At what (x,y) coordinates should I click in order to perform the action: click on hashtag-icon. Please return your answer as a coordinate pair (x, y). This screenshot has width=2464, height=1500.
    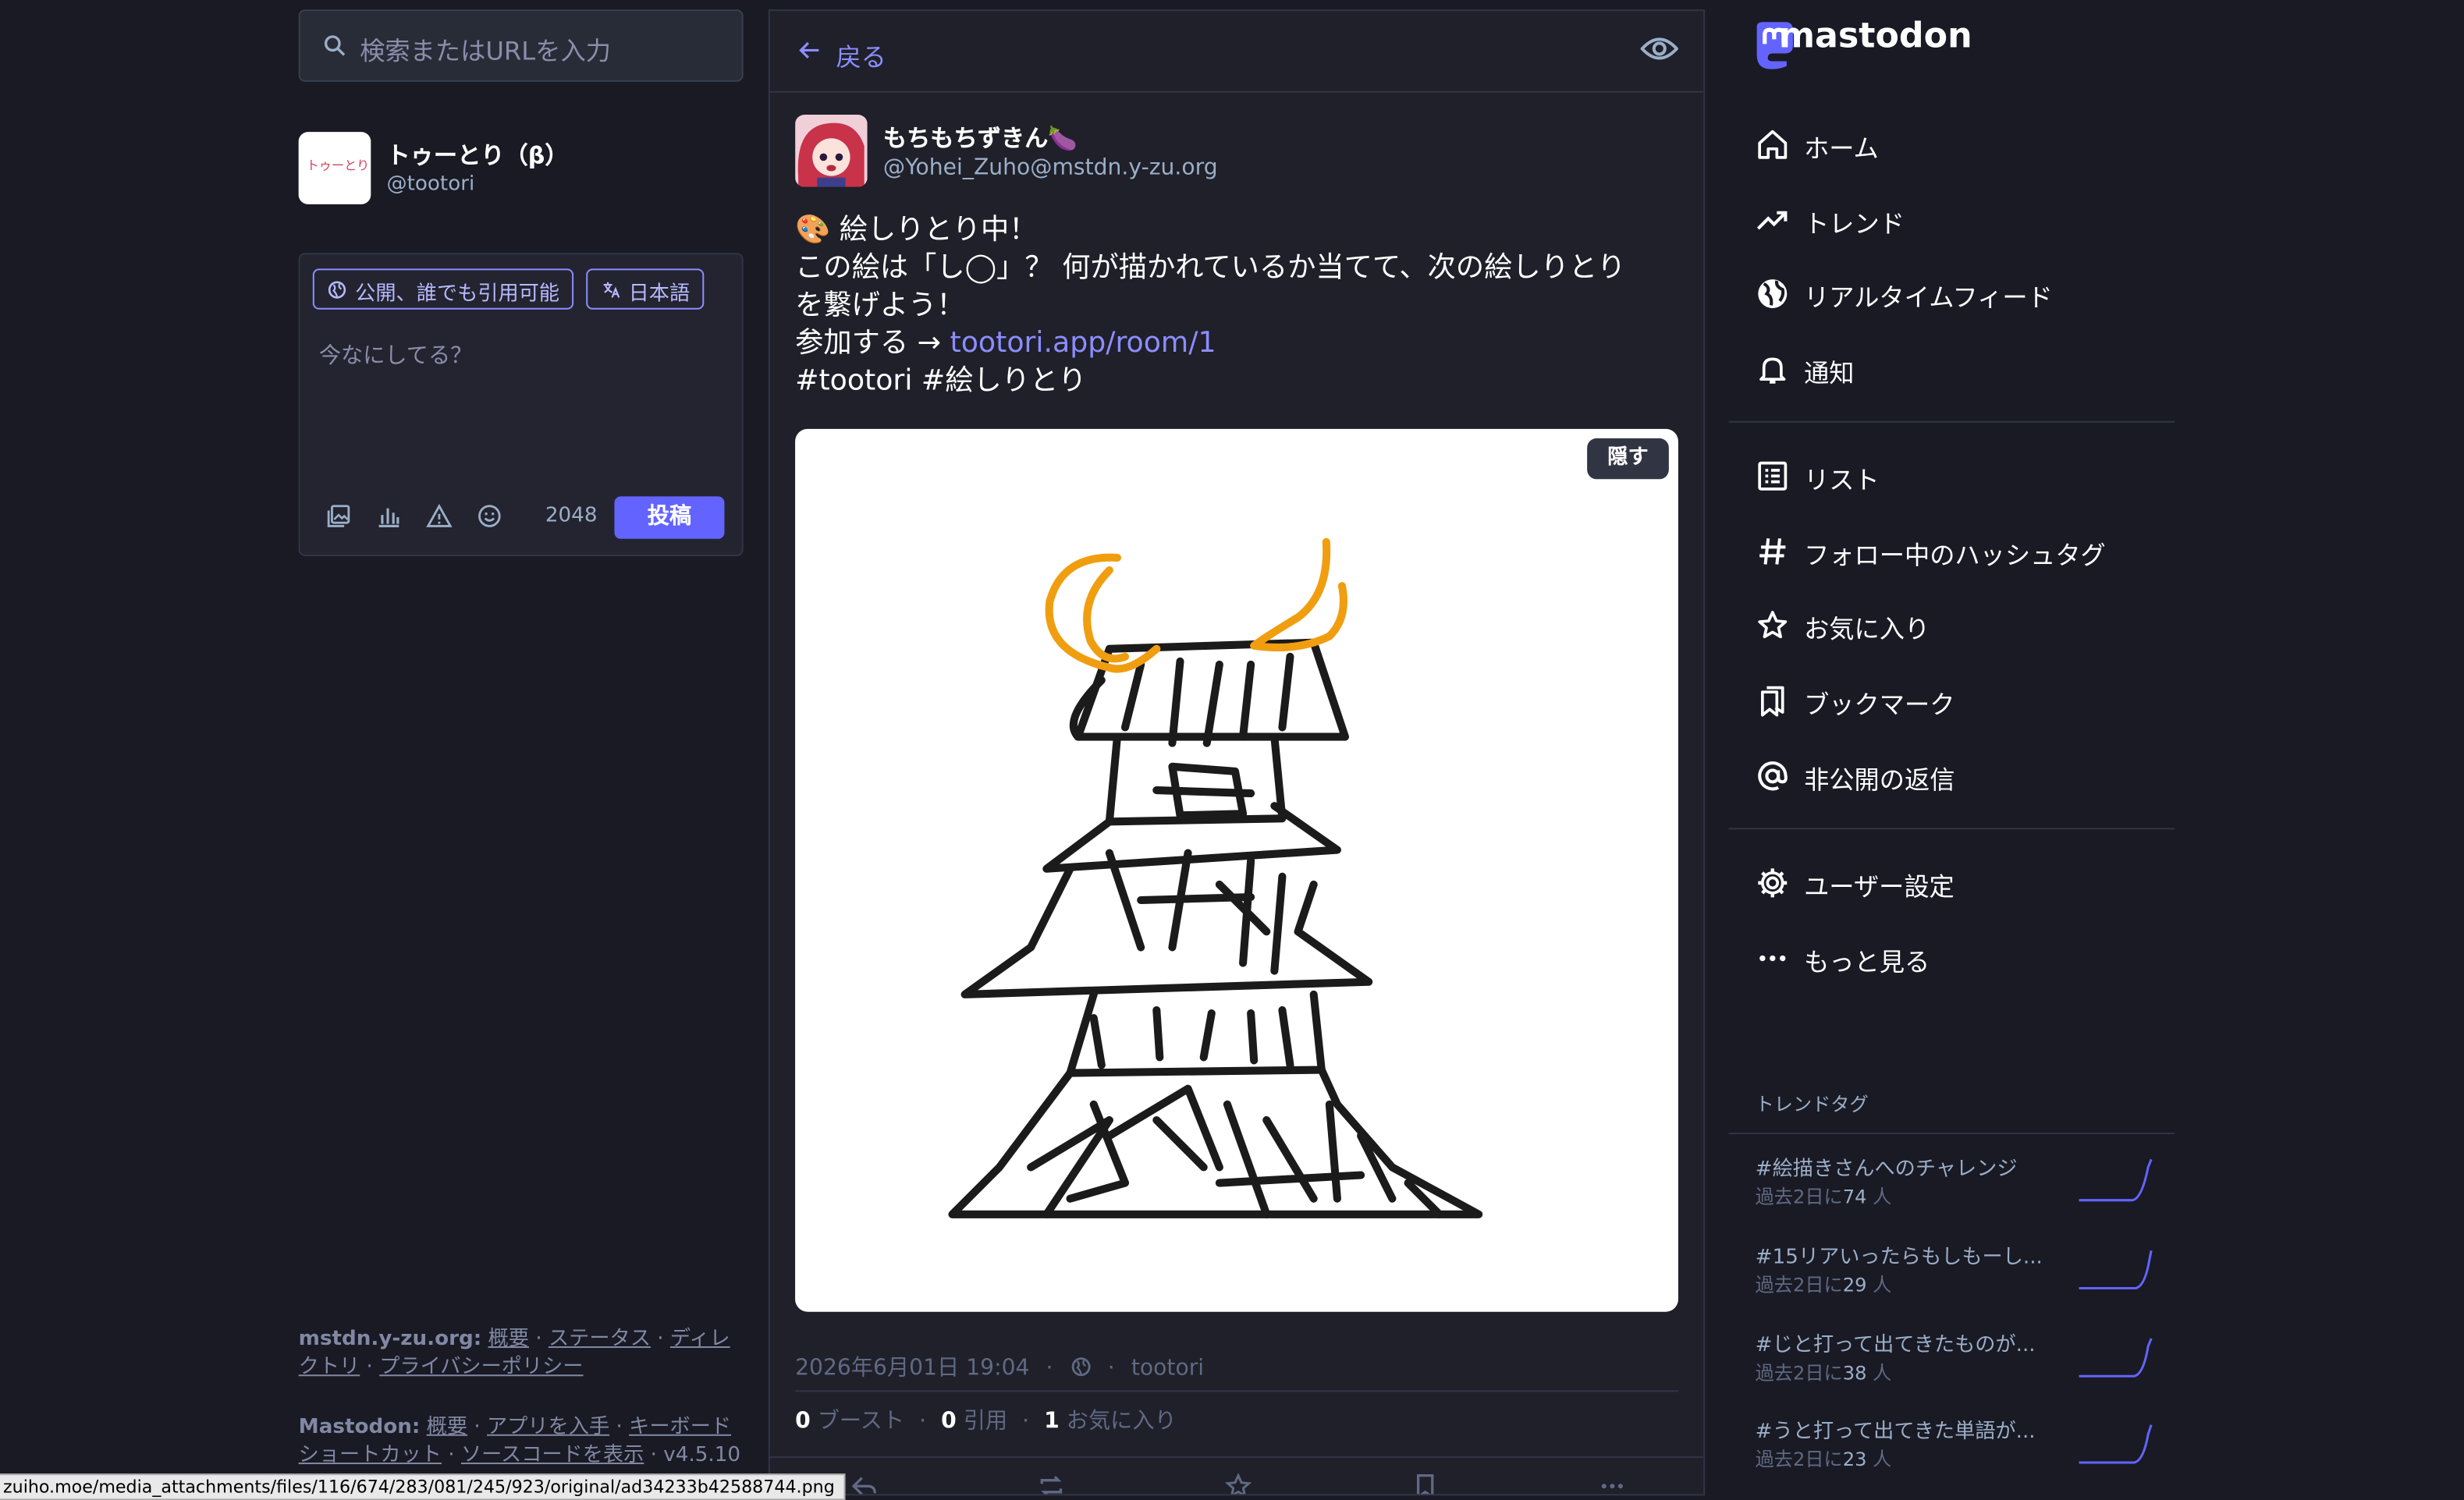
    Looking at the image, I should click on (1772, 551).